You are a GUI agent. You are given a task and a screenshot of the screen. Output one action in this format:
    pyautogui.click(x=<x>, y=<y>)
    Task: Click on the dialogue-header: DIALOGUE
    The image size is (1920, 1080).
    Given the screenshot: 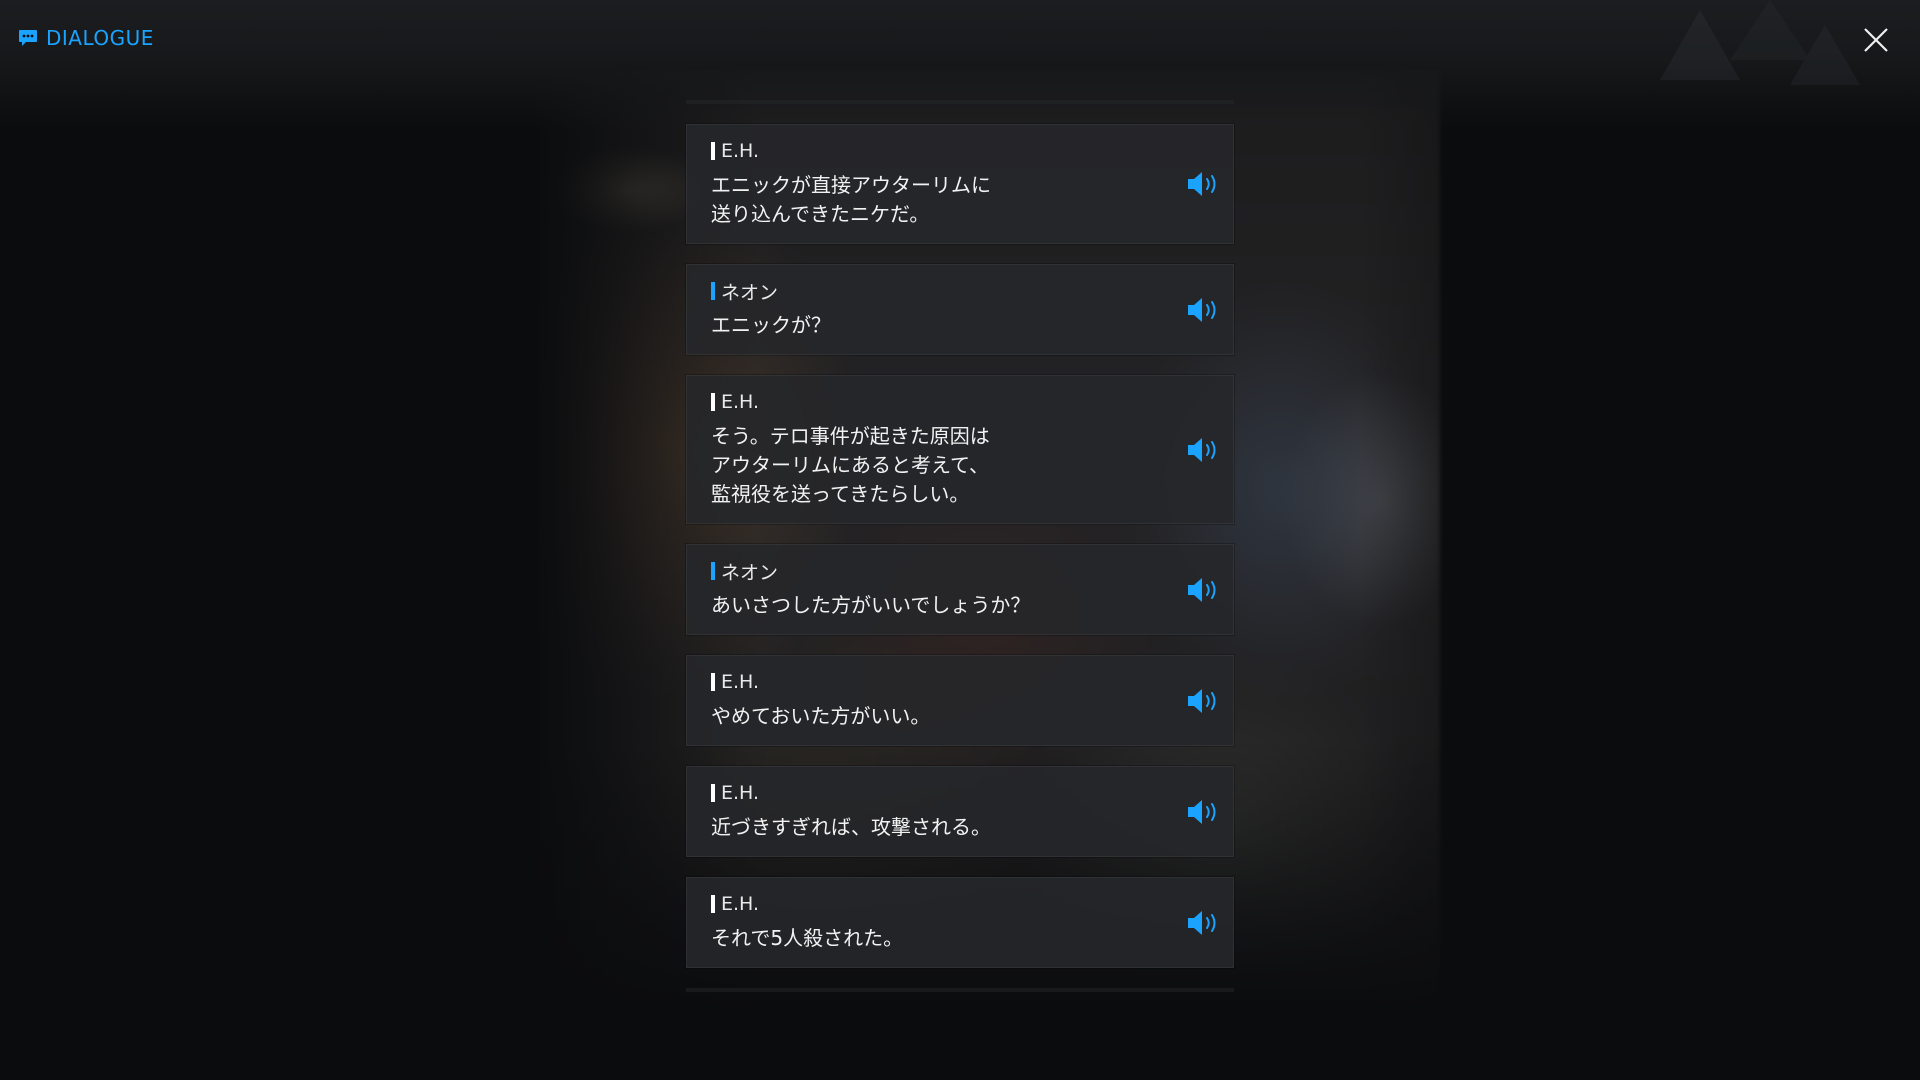 What is the action you would take?
    pyautogui.click(x=86, y=38)
    